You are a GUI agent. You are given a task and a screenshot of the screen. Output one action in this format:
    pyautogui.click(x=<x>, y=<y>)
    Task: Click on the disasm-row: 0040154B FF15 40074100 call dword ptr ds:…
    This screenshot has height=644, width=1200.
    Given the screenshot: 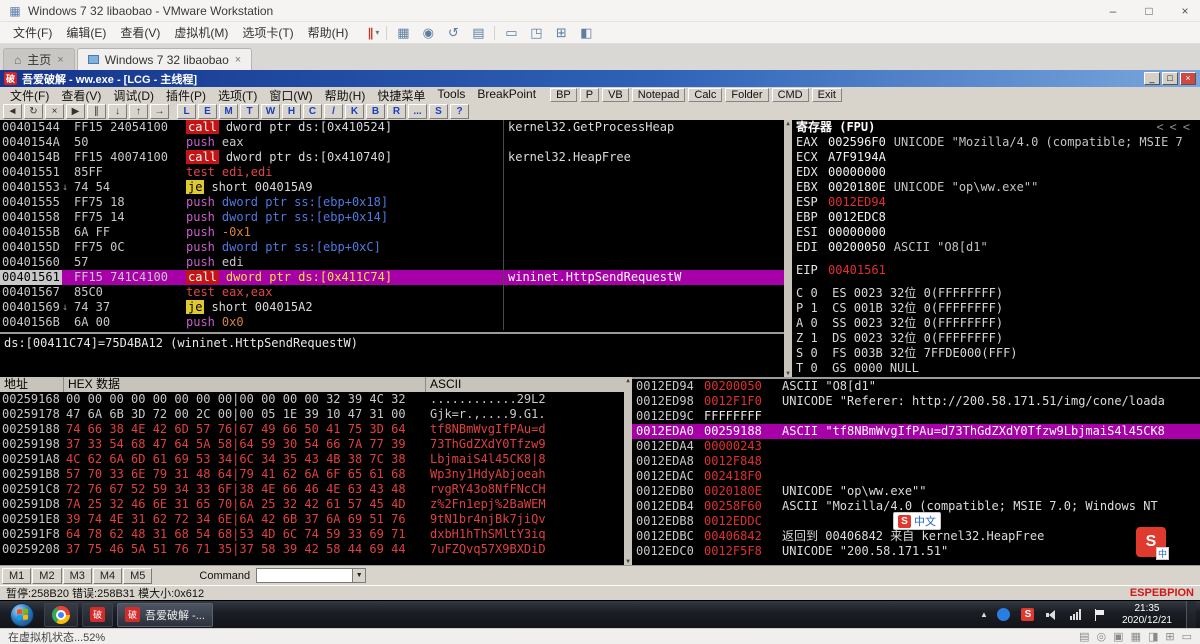 What is the action you would take?
    pyautogui.click(x=392, y=157)
    